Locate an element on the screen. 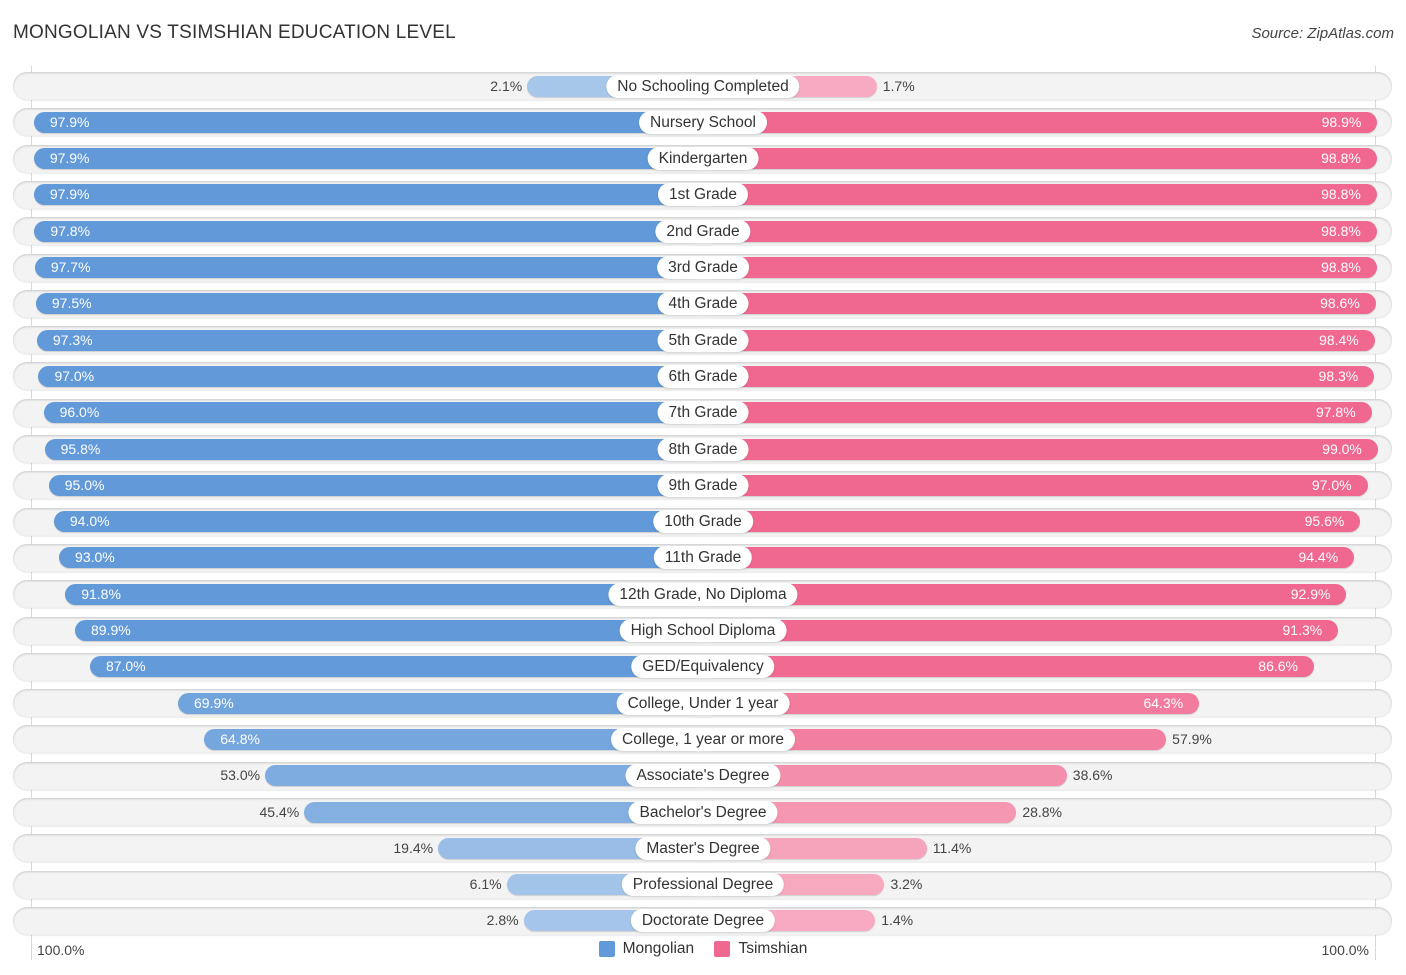 The width and height of the screenshot is (1406, 975). bar-tsimshian-ged-equivalency is located at coordinates (1008, 667).